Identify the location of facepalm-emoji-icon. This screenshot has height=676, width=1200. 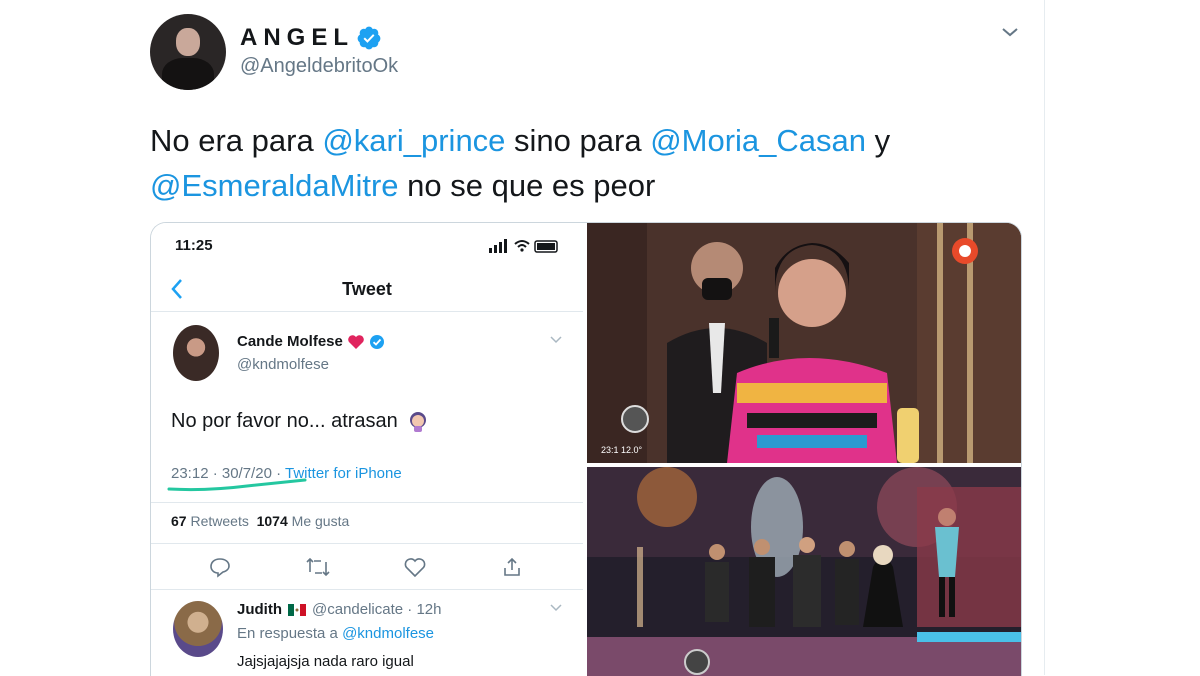
(417, 422).